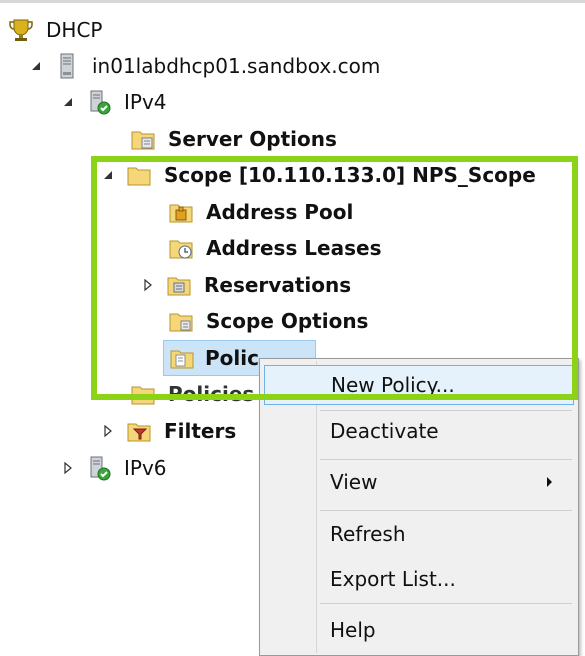  Describe the element at coordinates (181, 212) in the screenshot. I see `address-pool-icon` at that location.